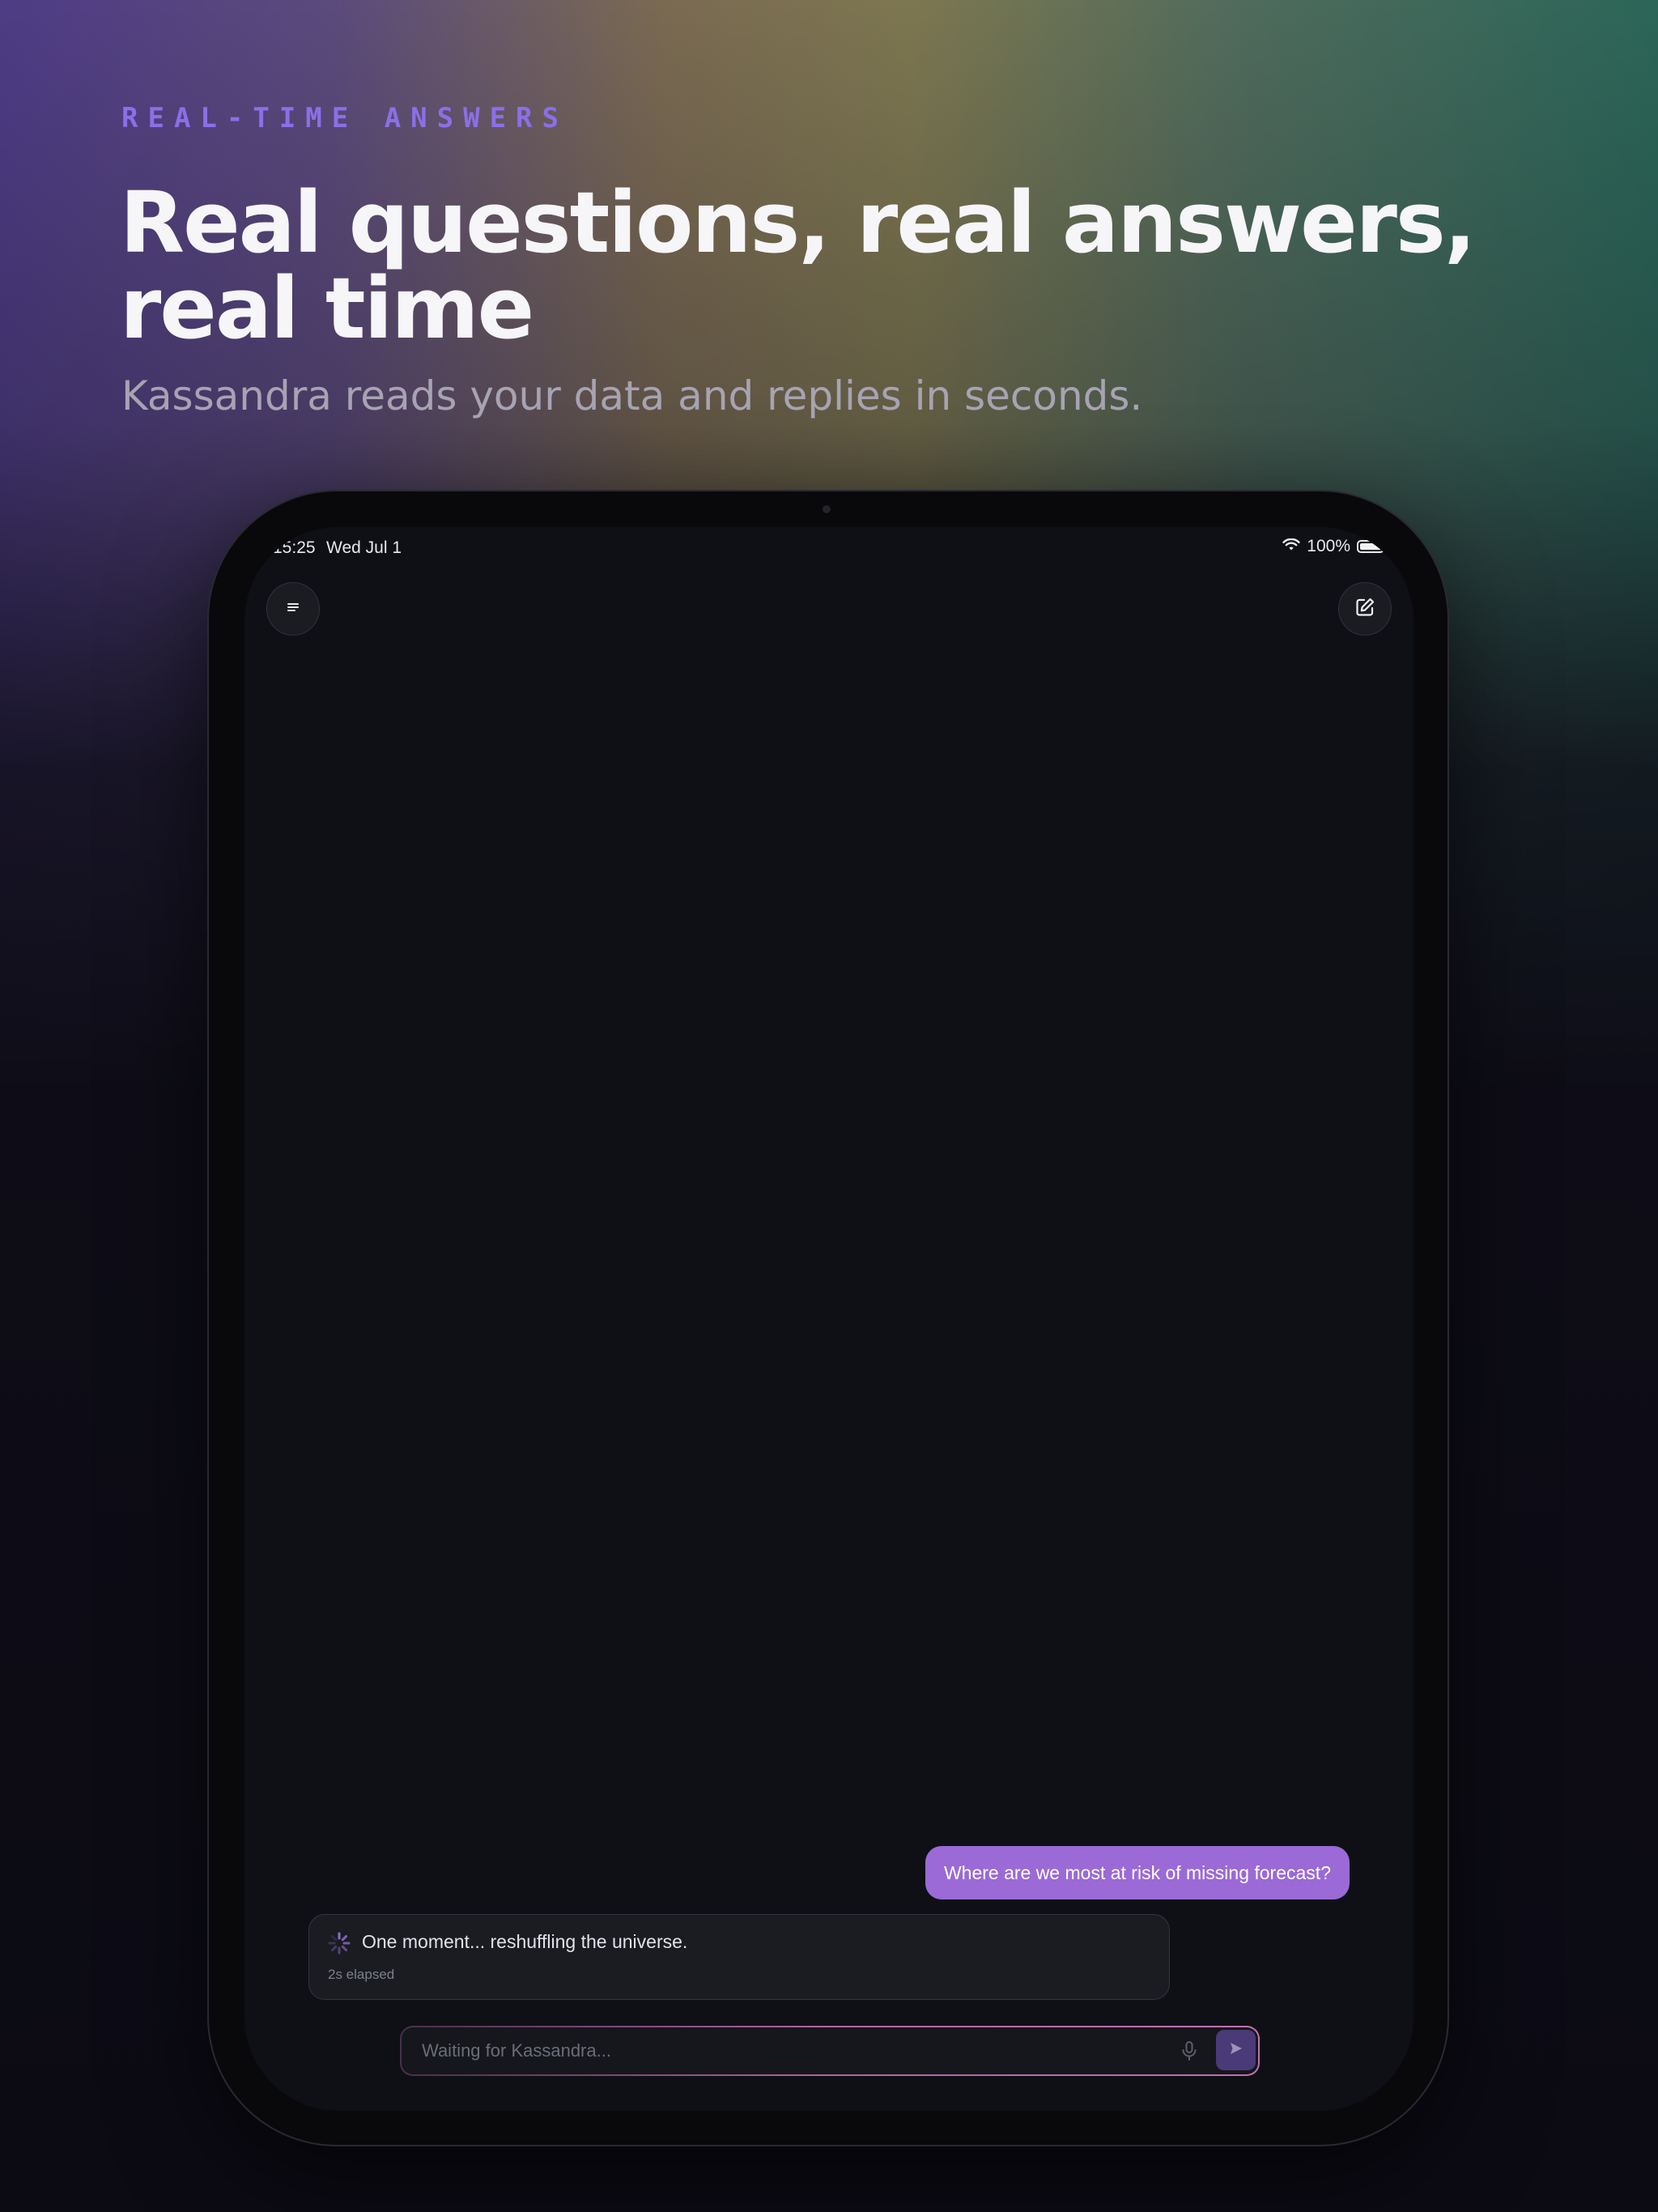 This screenshot has height=2212, width=1658. I want to click on compose-icon, so click(1365, 610).